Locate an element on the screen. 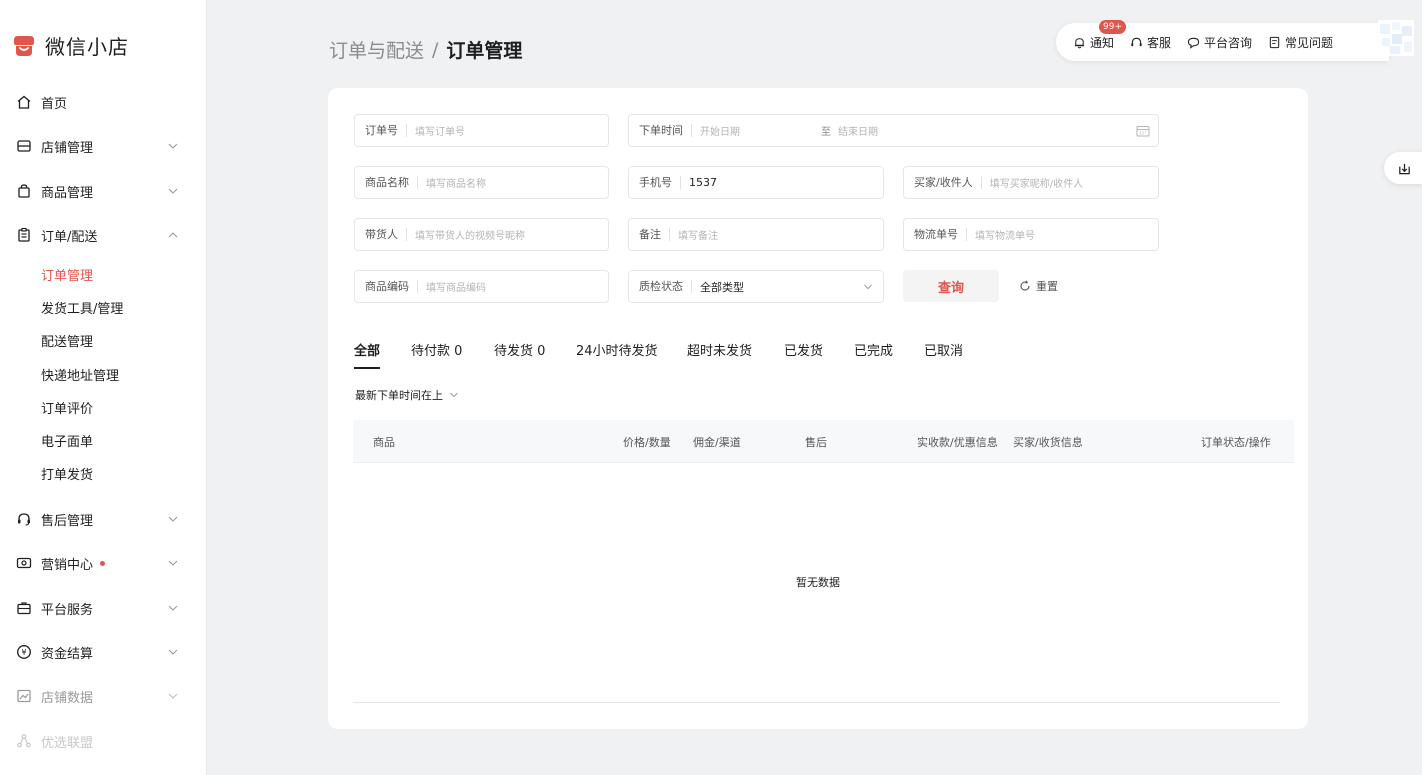  end-date-input: 结束日期 is located at coordinates (858, 130).